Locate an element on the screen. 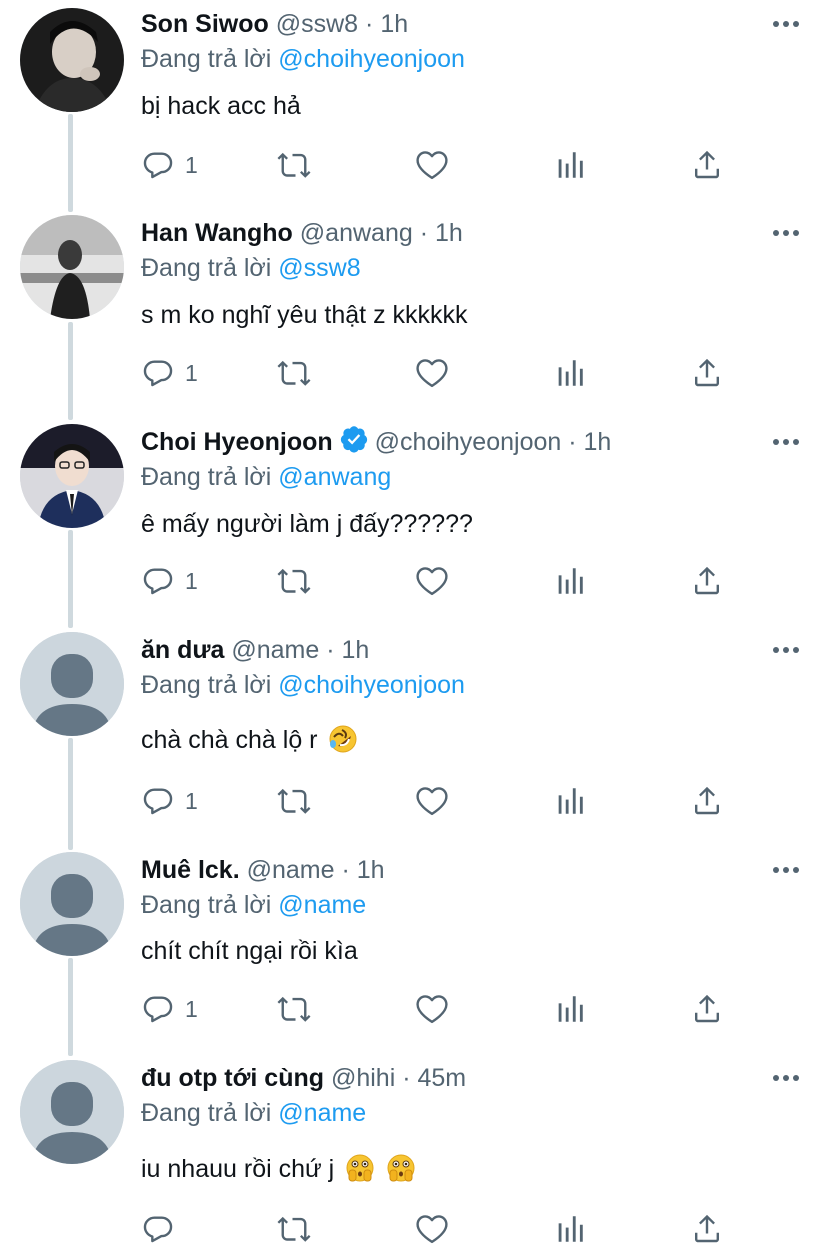 This screenshot has height=1254, width=828. tweet-text: s m ko nghĩ yêu thật z kkkkkk is located at coordinates (304, 315).